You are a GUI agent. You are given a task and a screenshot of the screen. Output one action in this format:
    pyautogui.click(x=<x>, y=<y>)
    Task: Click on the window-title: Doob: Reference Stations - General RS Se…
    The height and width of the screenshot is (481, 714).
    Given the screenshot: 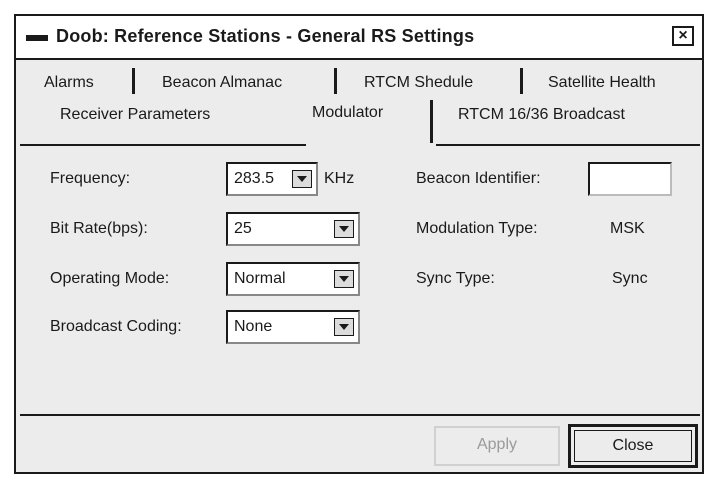 What is the action you would take?
    pyautogui.click(x=265, y=36)
    